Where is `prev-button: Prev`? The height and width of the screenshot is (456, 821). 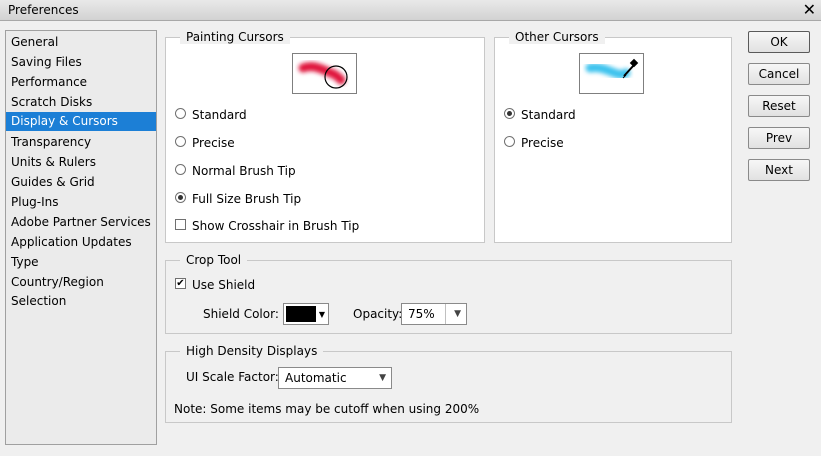
prev-button: Prev is located at coordinates (779, 138).